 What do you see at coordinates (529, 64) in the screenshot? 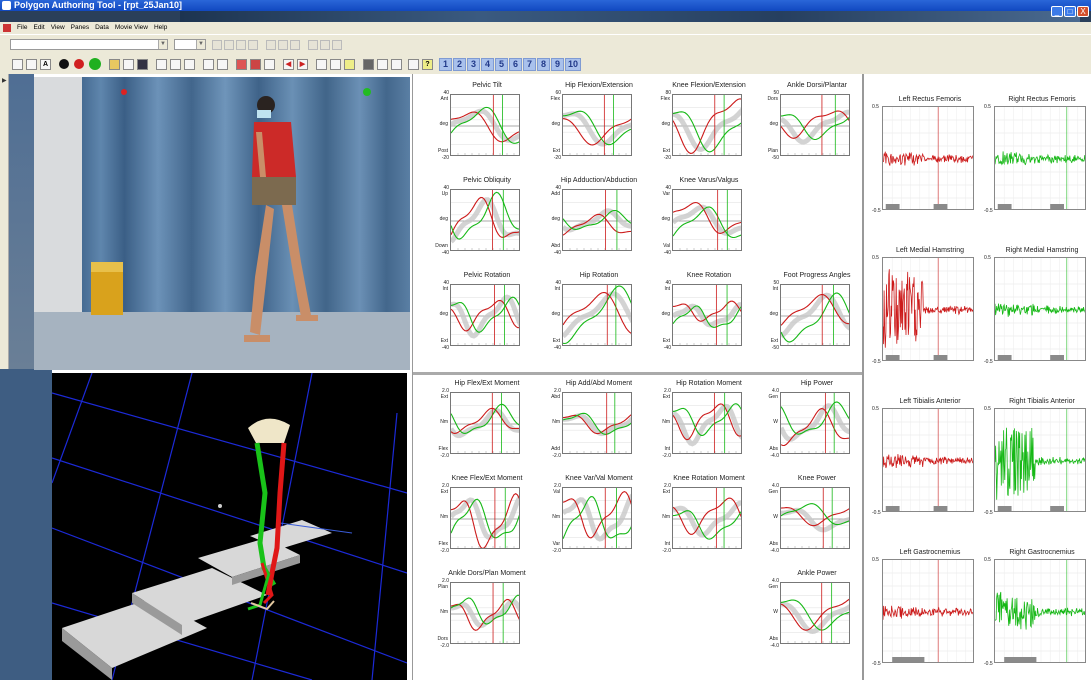
I see `view-7-button: 7` at bounding box center [529, 64].